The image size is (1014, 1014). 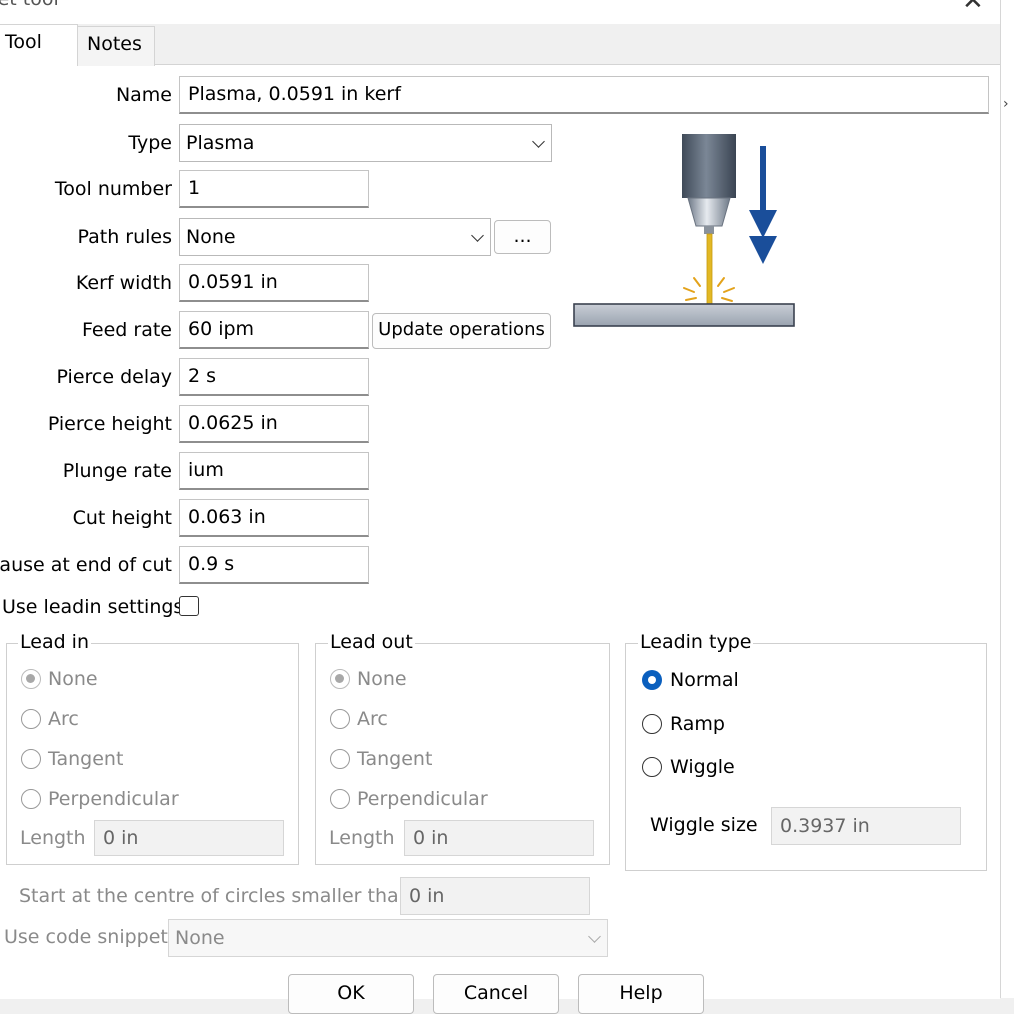 I want to click on leadin-type-normal-radio, so click(x=652, y=680).